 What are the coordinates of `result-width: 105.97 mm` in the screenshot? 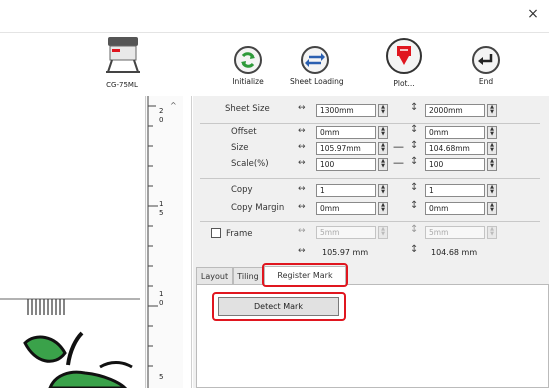 It's located at (345, 252).